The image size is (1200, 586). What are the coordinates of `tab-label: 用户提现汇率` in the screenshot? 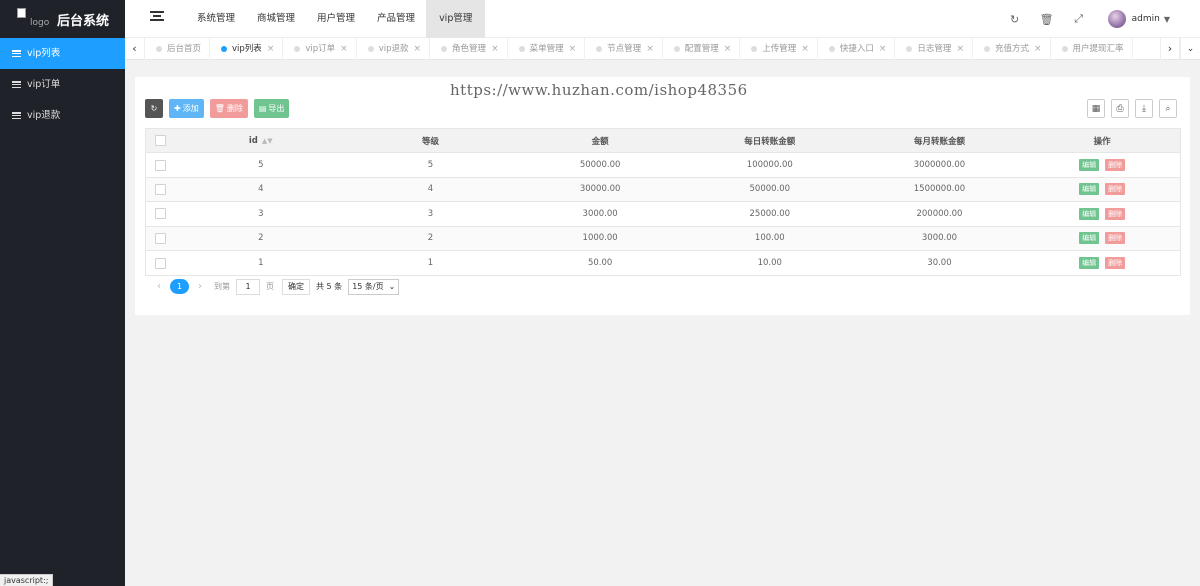 It's located at (1098, 49).